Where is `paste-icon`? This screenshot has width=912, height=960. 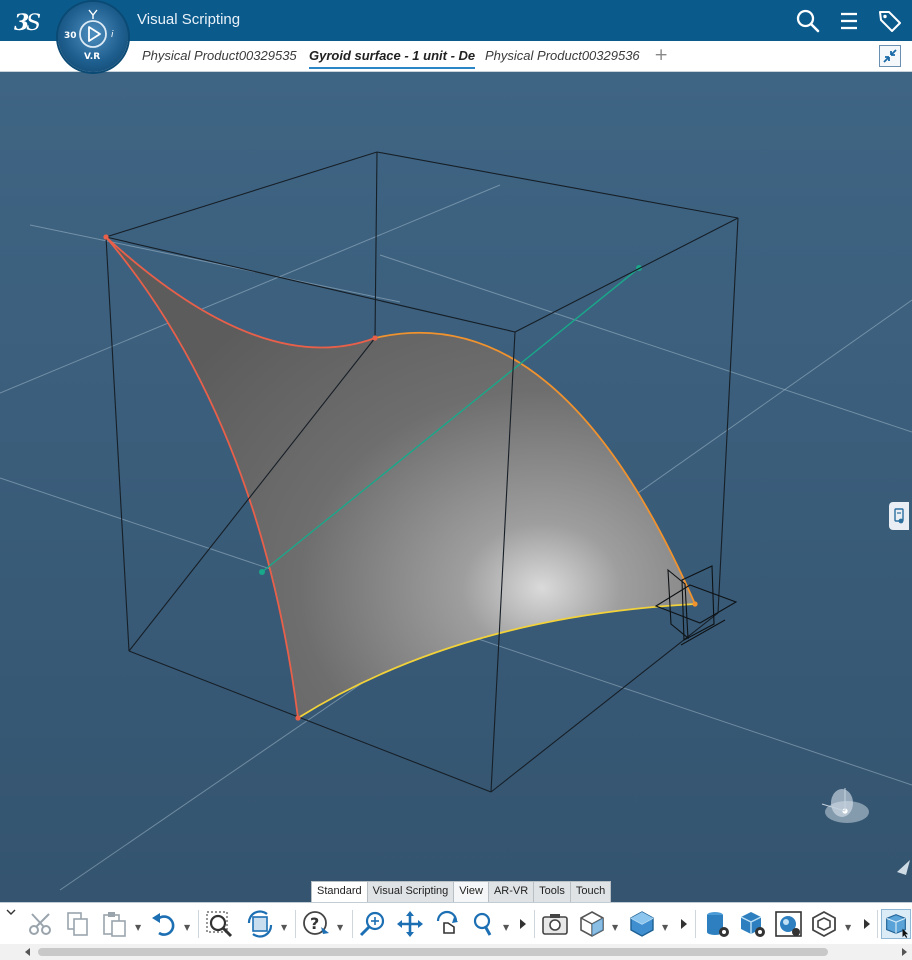 paste-icon is located at coordinates (115, 924).